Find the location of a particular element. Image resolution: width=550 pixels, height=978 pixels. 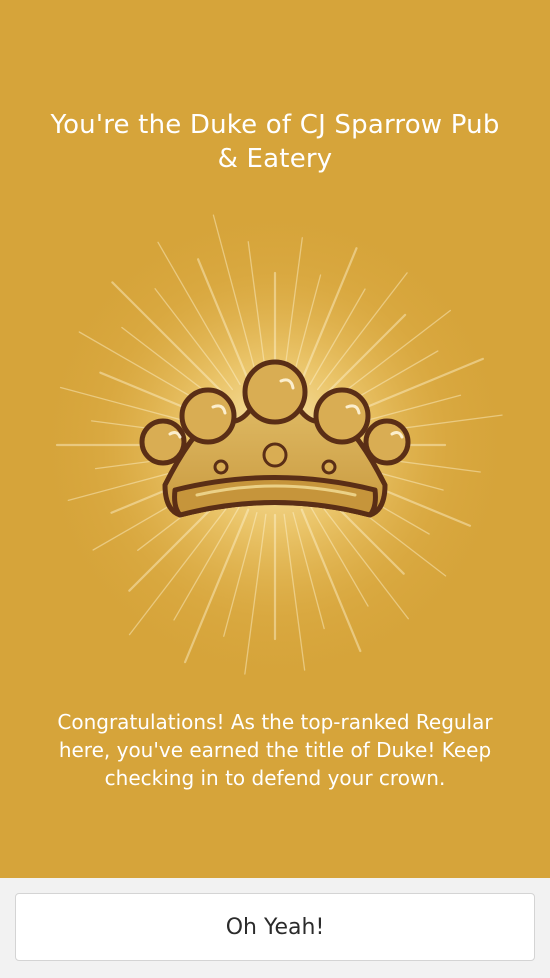

dialog-footer: Oh Yeah! is located at coordinates (275, 928).